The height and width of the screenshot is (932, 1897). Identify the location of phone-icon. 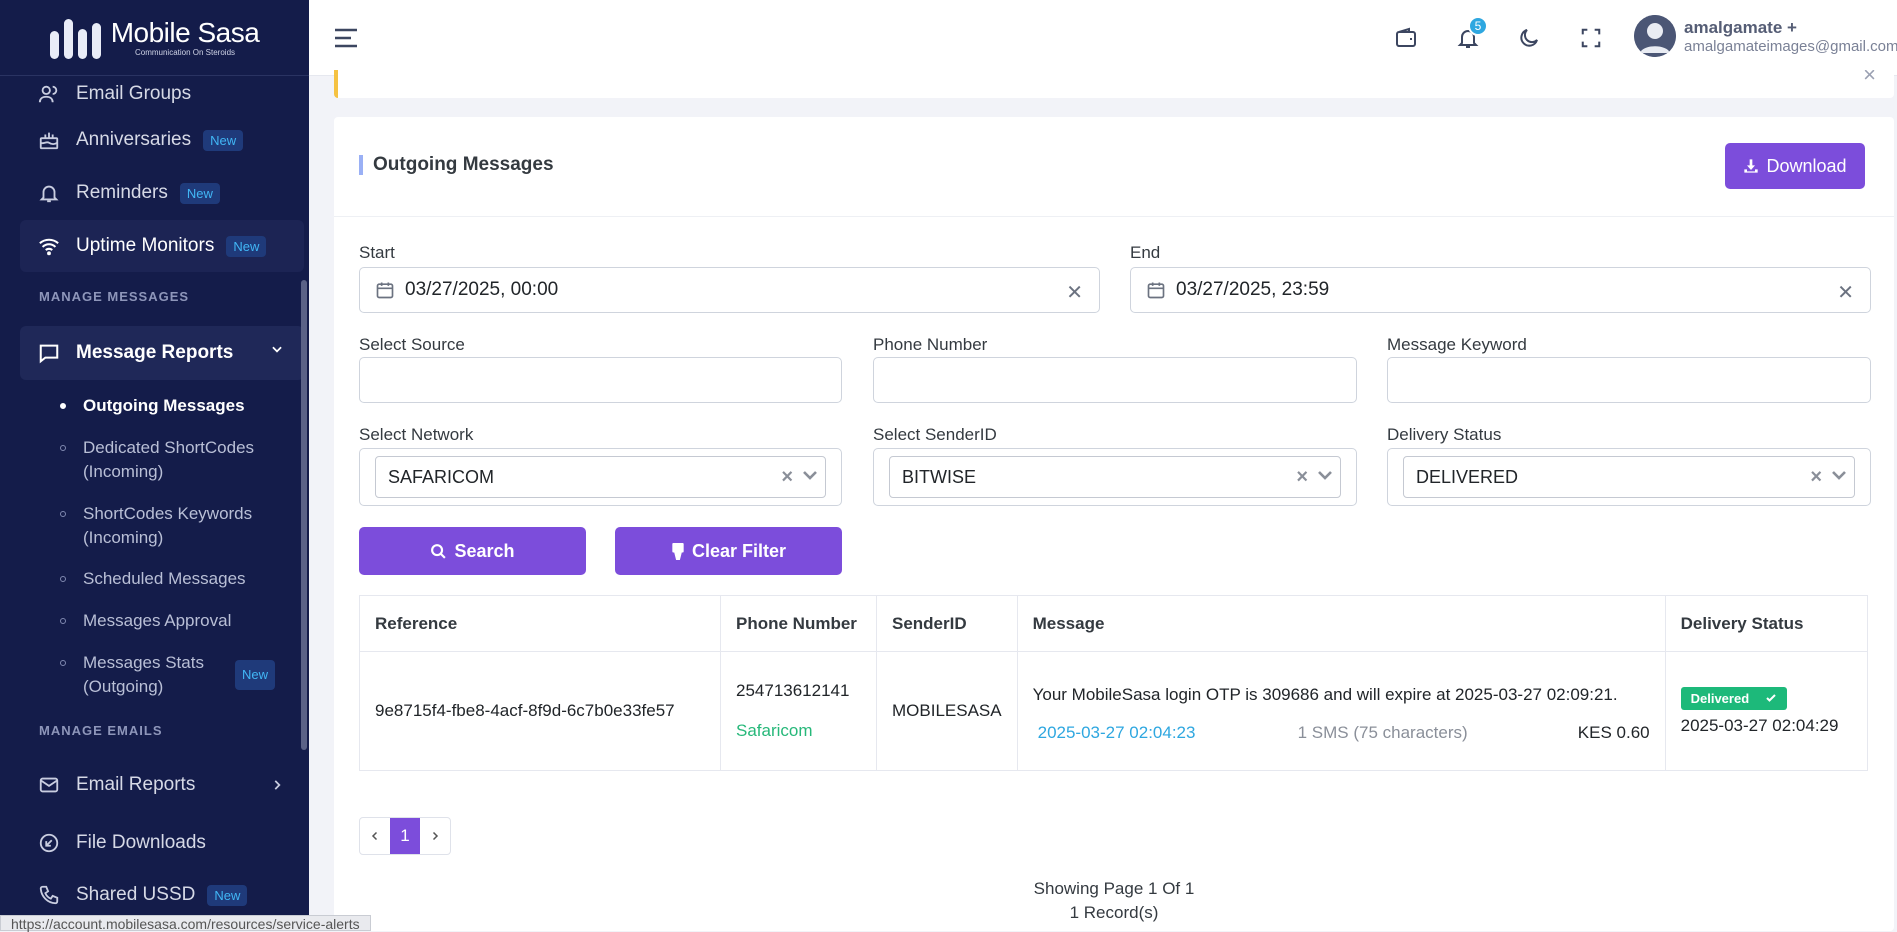
(49, 895).